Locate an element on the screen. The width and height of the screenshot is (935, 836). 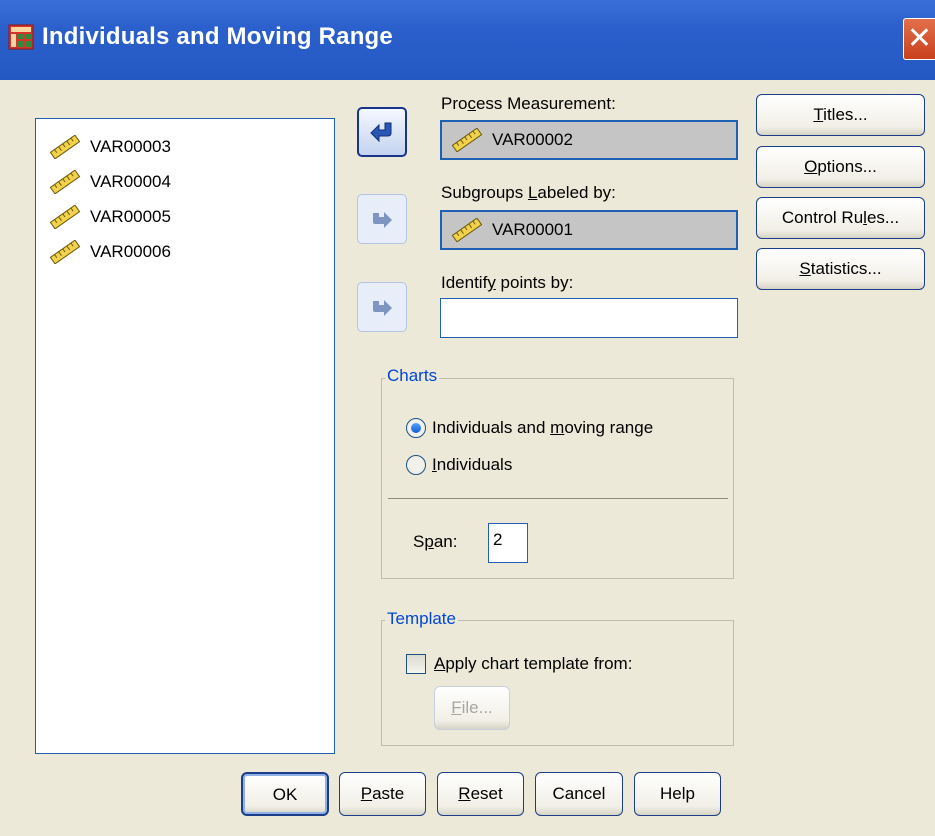
title-bar: Individuals and Moving Range is located at coordinates (467, 40).